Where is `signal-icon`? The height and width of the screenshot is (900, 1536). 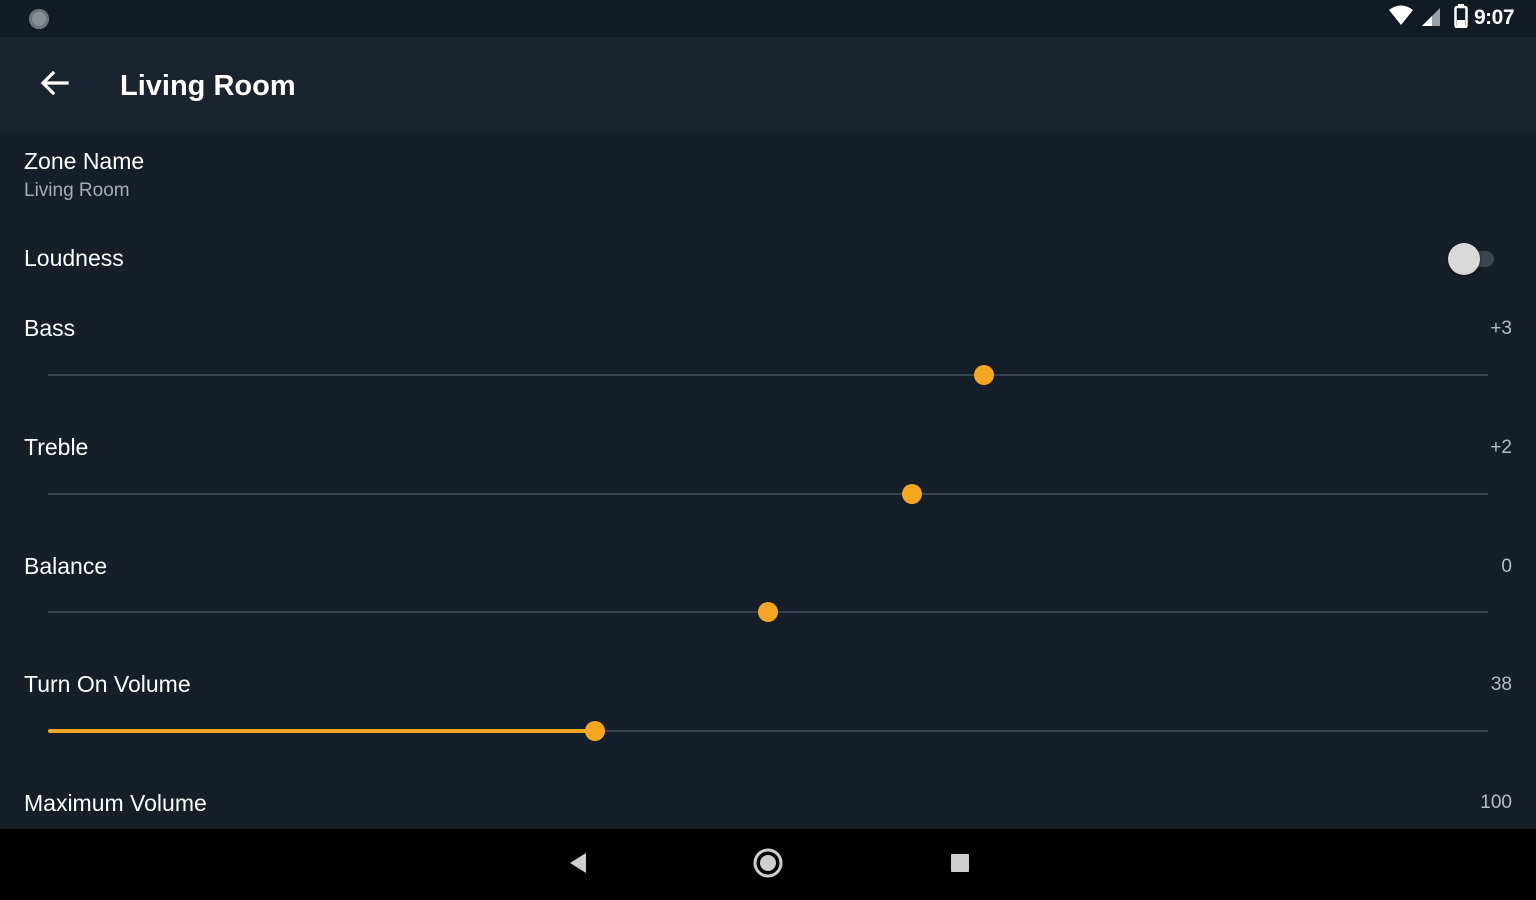 signal-icon is located at coordinates (1431, 18).